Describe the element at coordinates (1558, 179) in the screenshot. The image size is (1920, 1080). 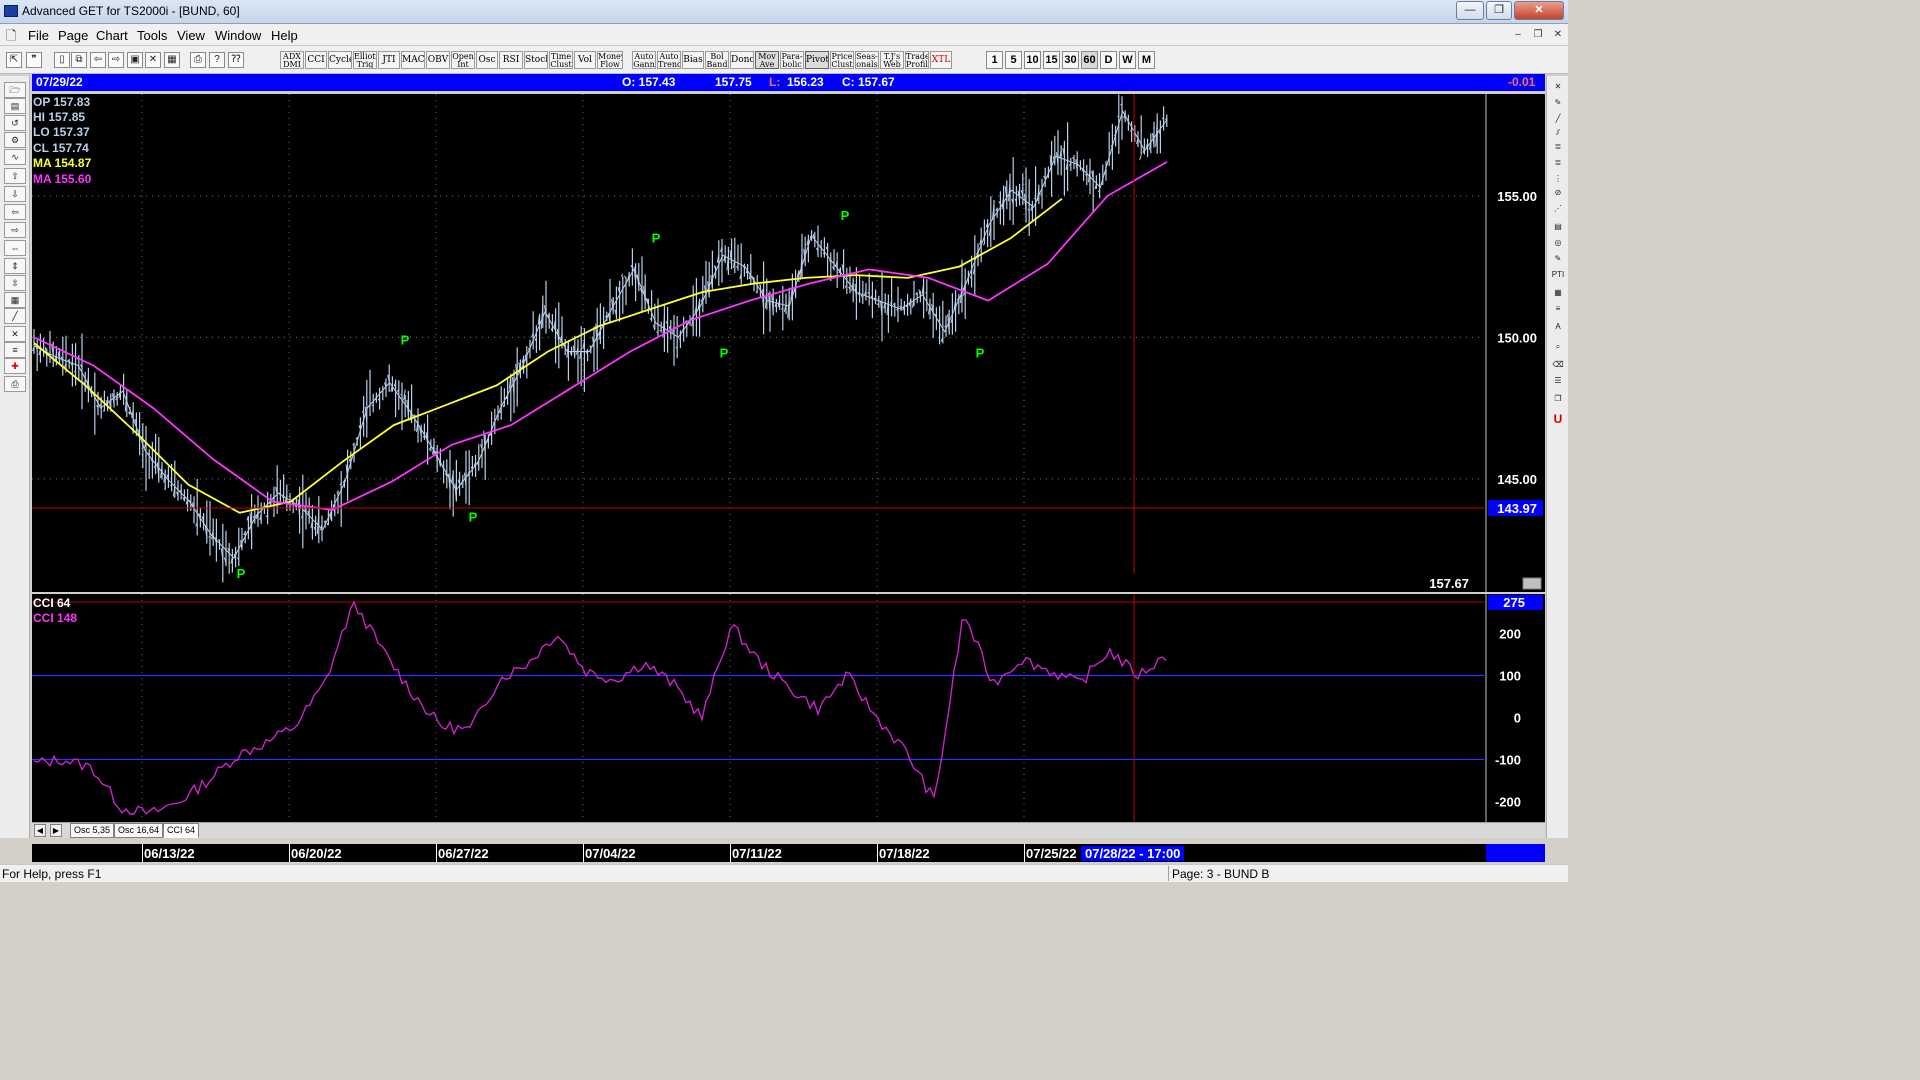
I see `fib-time-icon: ⋮` at that location.